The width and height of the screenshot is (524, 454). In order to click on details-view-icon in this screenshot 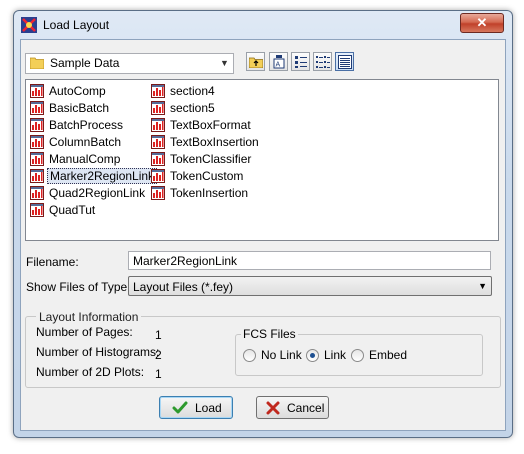, I will do `click(323, 62)`.